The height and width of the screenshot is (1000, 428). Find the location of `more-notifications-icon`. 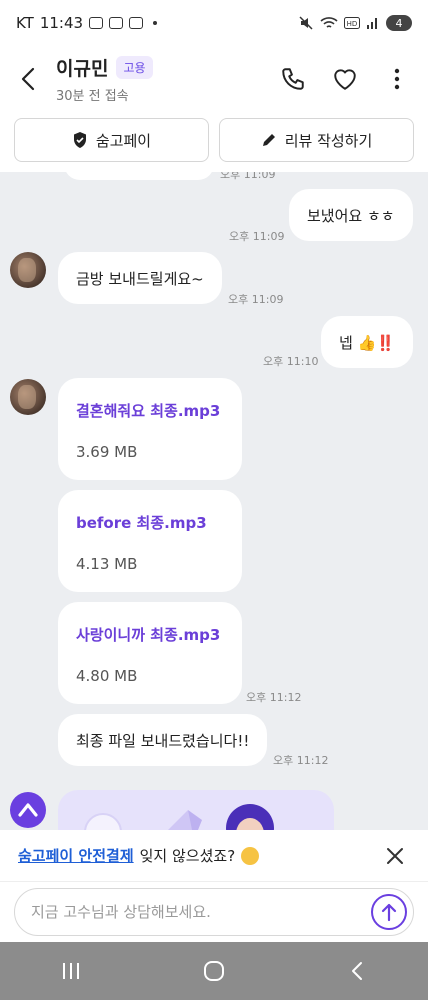

more-notifications-icon is located at coordinates (155, 23).